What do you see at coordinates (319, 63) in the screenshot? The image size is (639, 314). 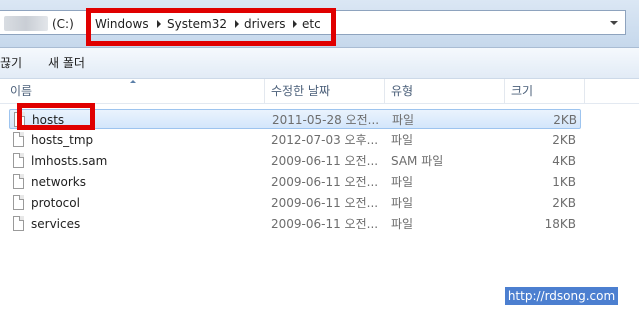 I see `command-bar: 끊기 새 폴더` at bounding box center [319, 63].